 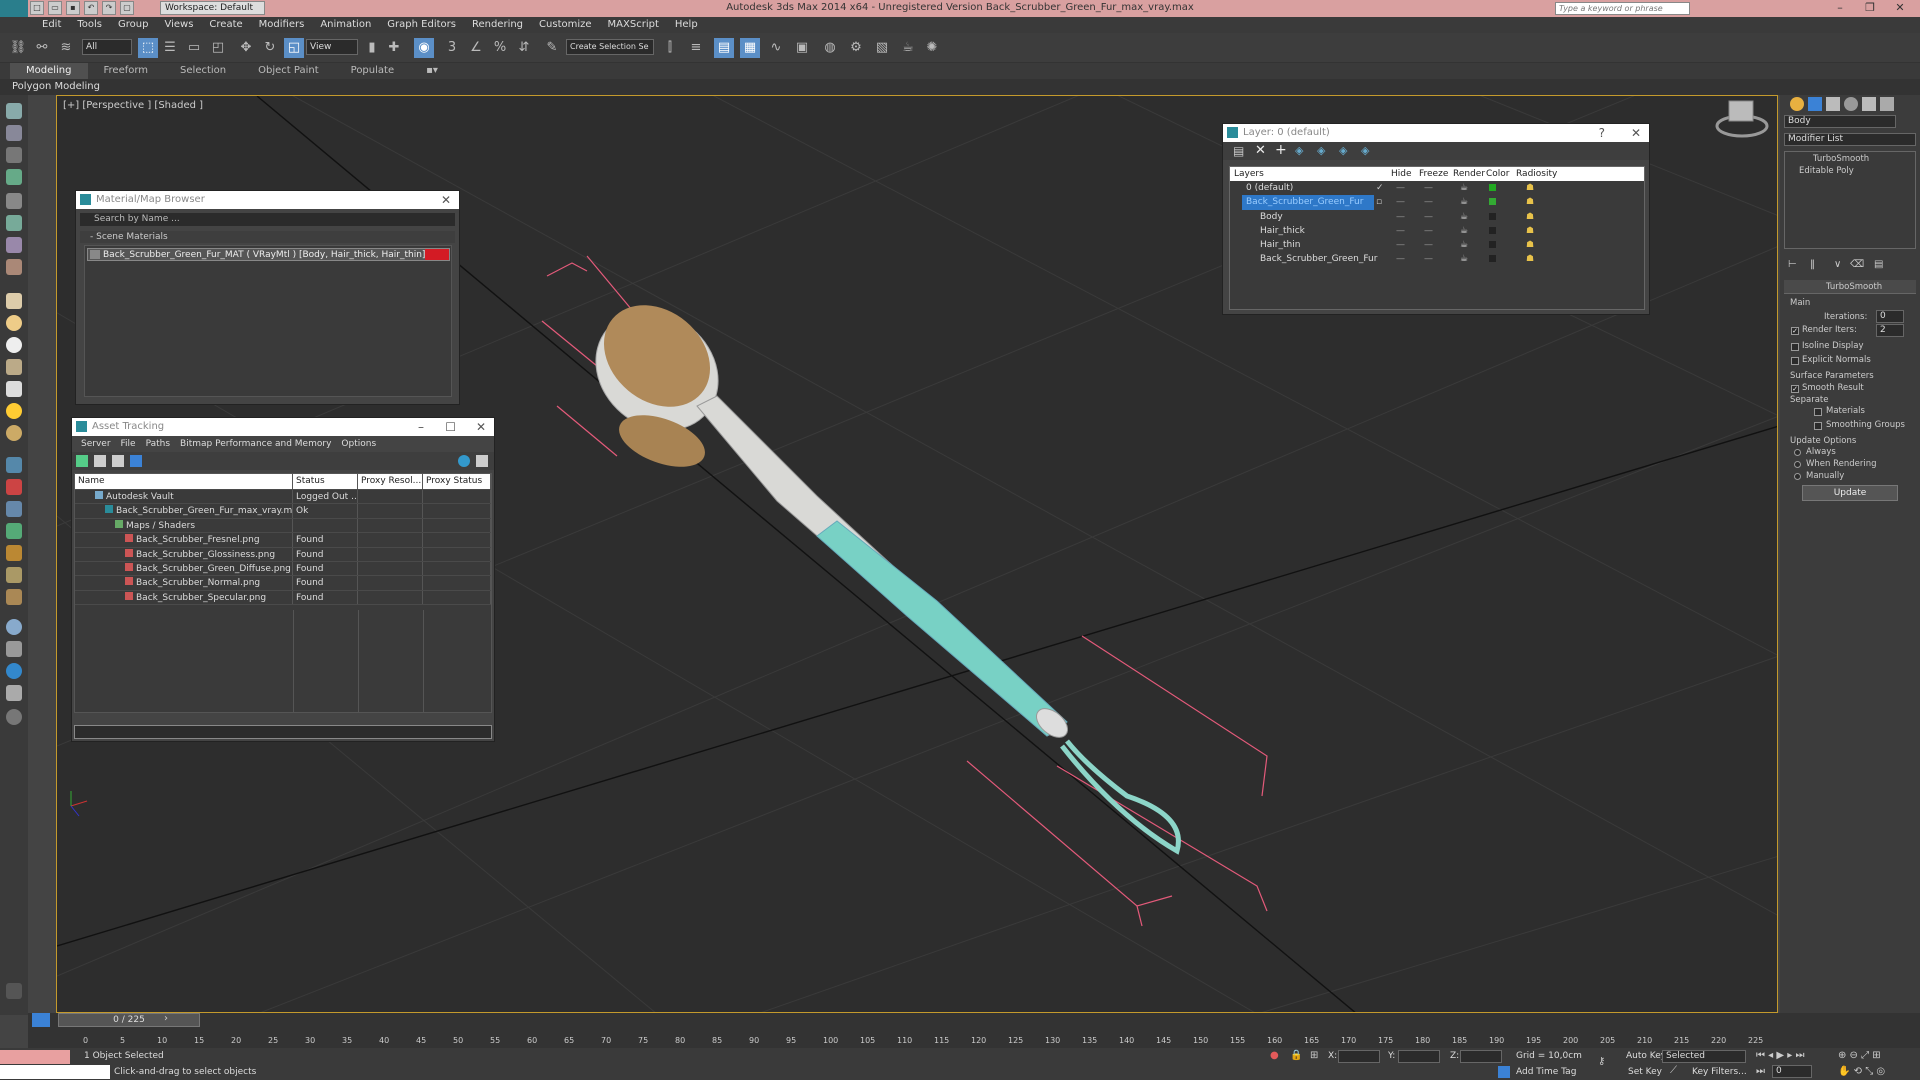 What do you see at coordinates (1400, 259) in the screenshot?
I see `hide-toggle-icon: —` at bounding box center [1400, 259].